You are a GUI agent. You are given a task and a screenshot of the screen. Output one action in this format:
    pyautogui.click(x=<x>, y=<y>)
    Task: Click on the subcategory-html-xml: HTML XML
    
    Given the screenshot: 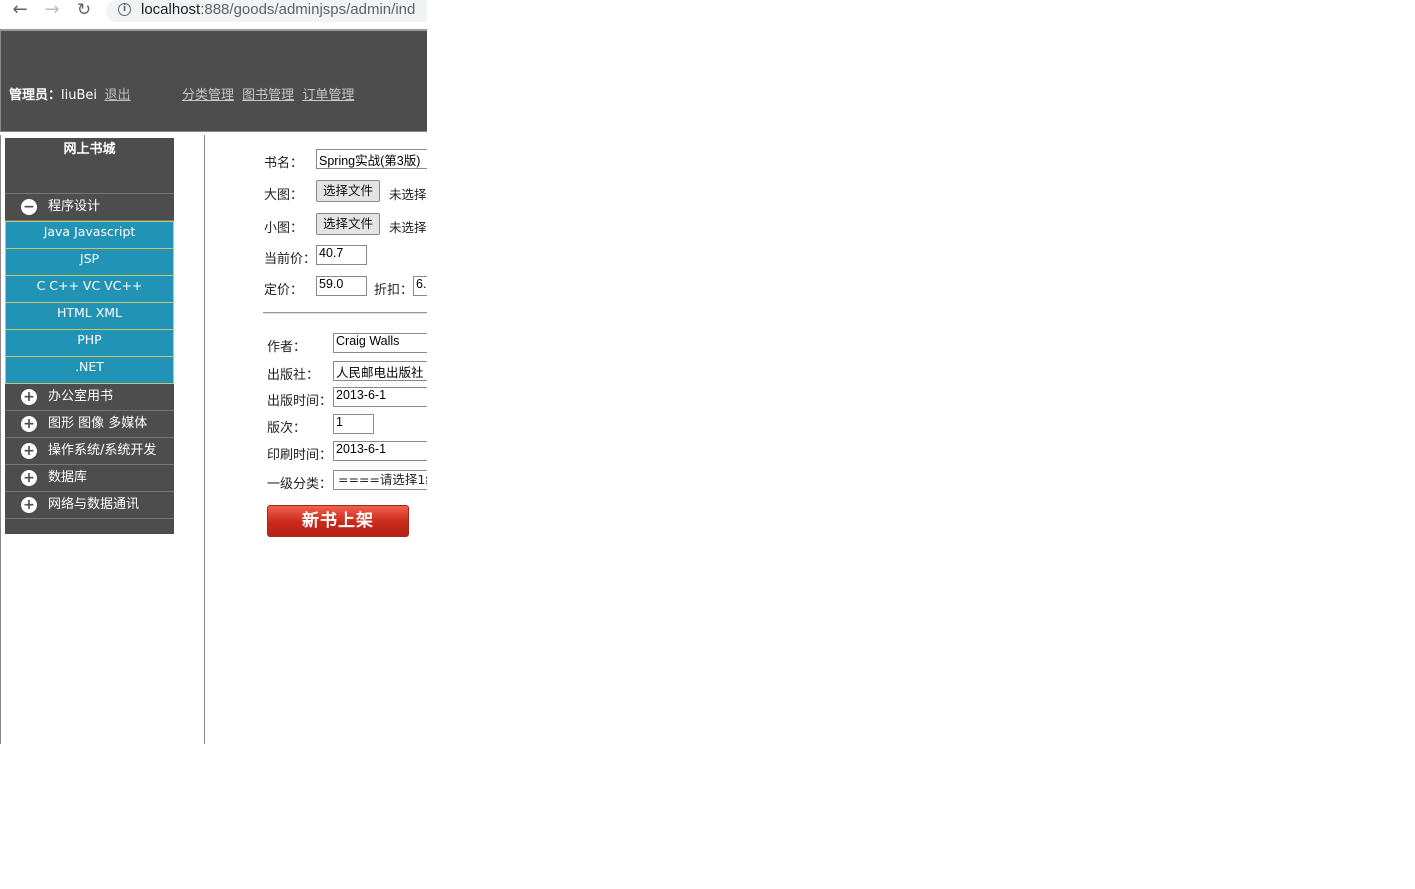 What is the action you would take?
    pyautogui.click(x=89, y=316)
    